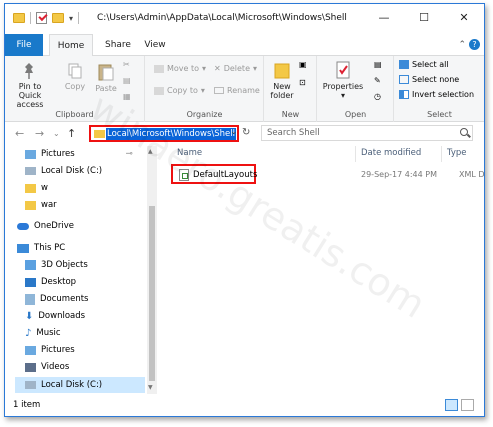 The height and width of the screenshot is (427, 493). What do you see at coordinates (457, 153) in the screenshot?
I see `column-header-type: Type` at bounding box center [457, 153].